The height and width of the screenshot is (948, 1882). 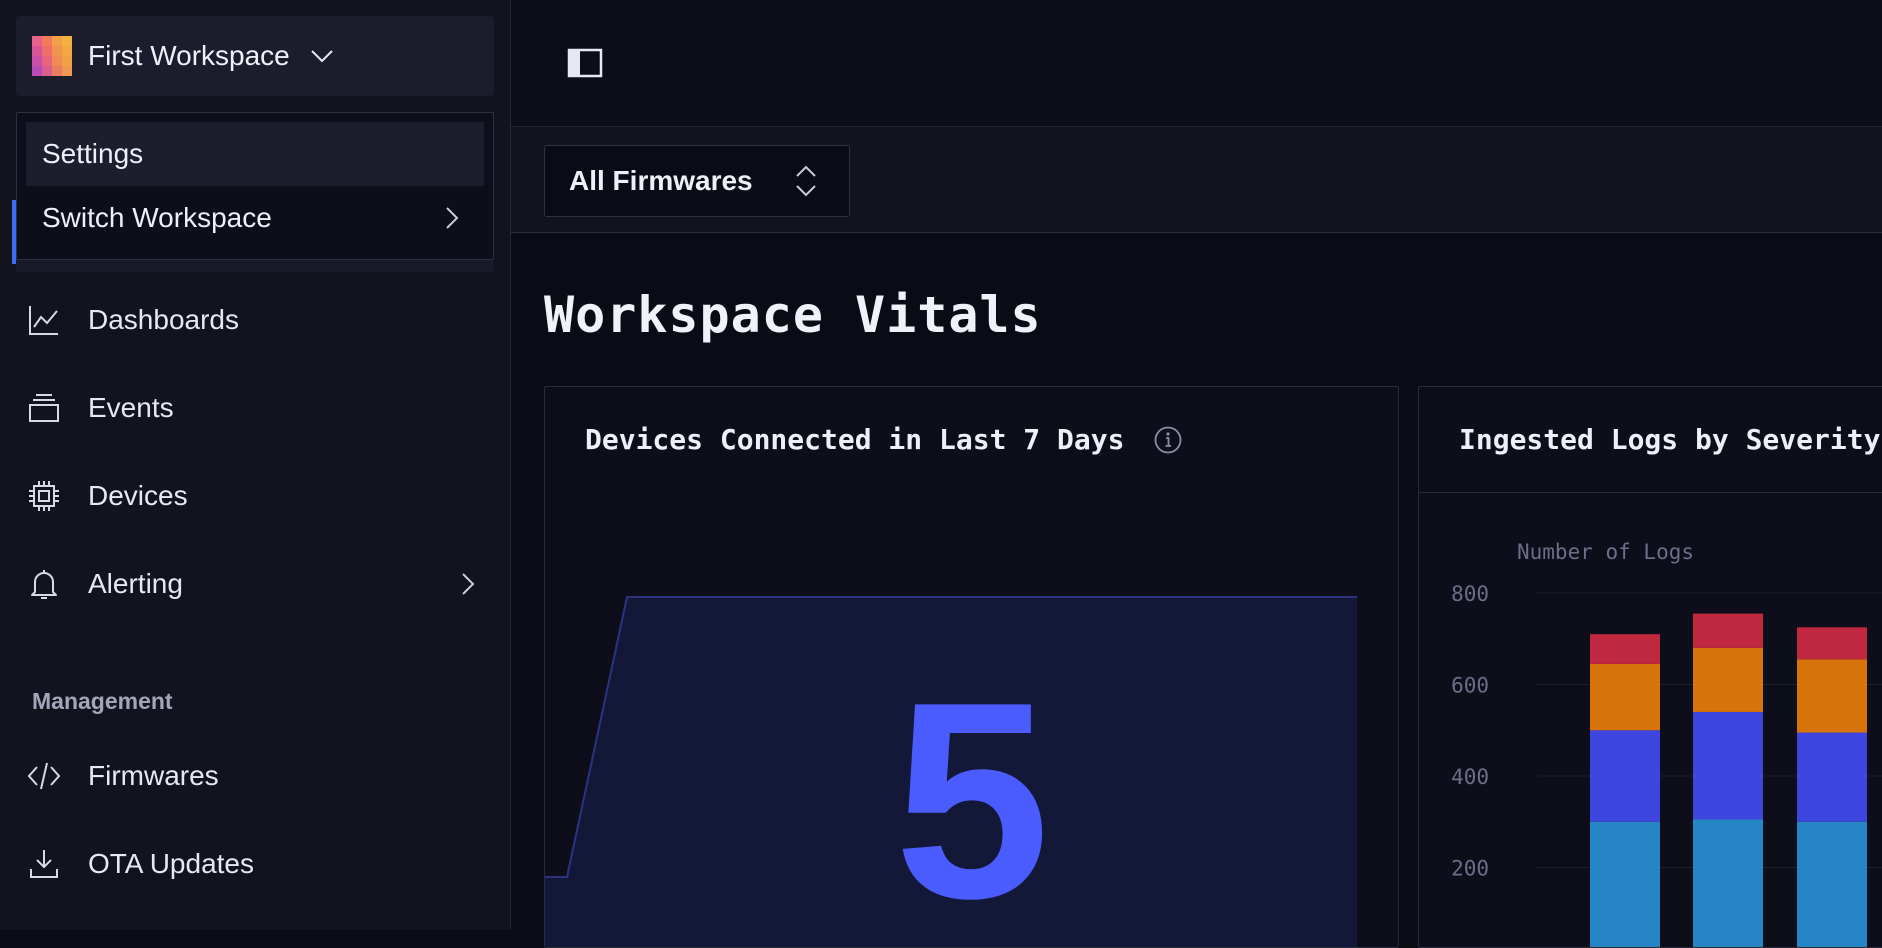 I want to click on sidebar-item-label: OTA Updates, so click(x=171, y=863).